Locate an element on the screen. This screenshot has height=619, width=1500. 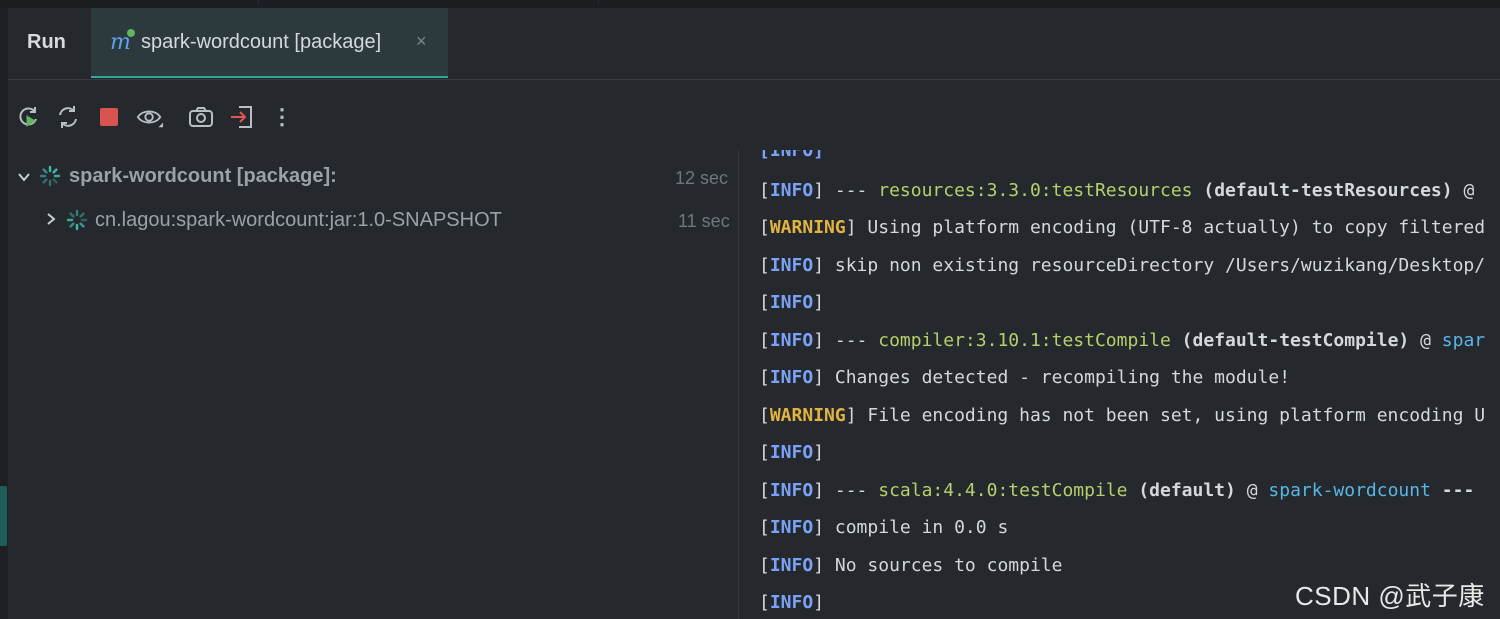
watermark: CSDN @武子康 is located at coordinates (1390, 596).